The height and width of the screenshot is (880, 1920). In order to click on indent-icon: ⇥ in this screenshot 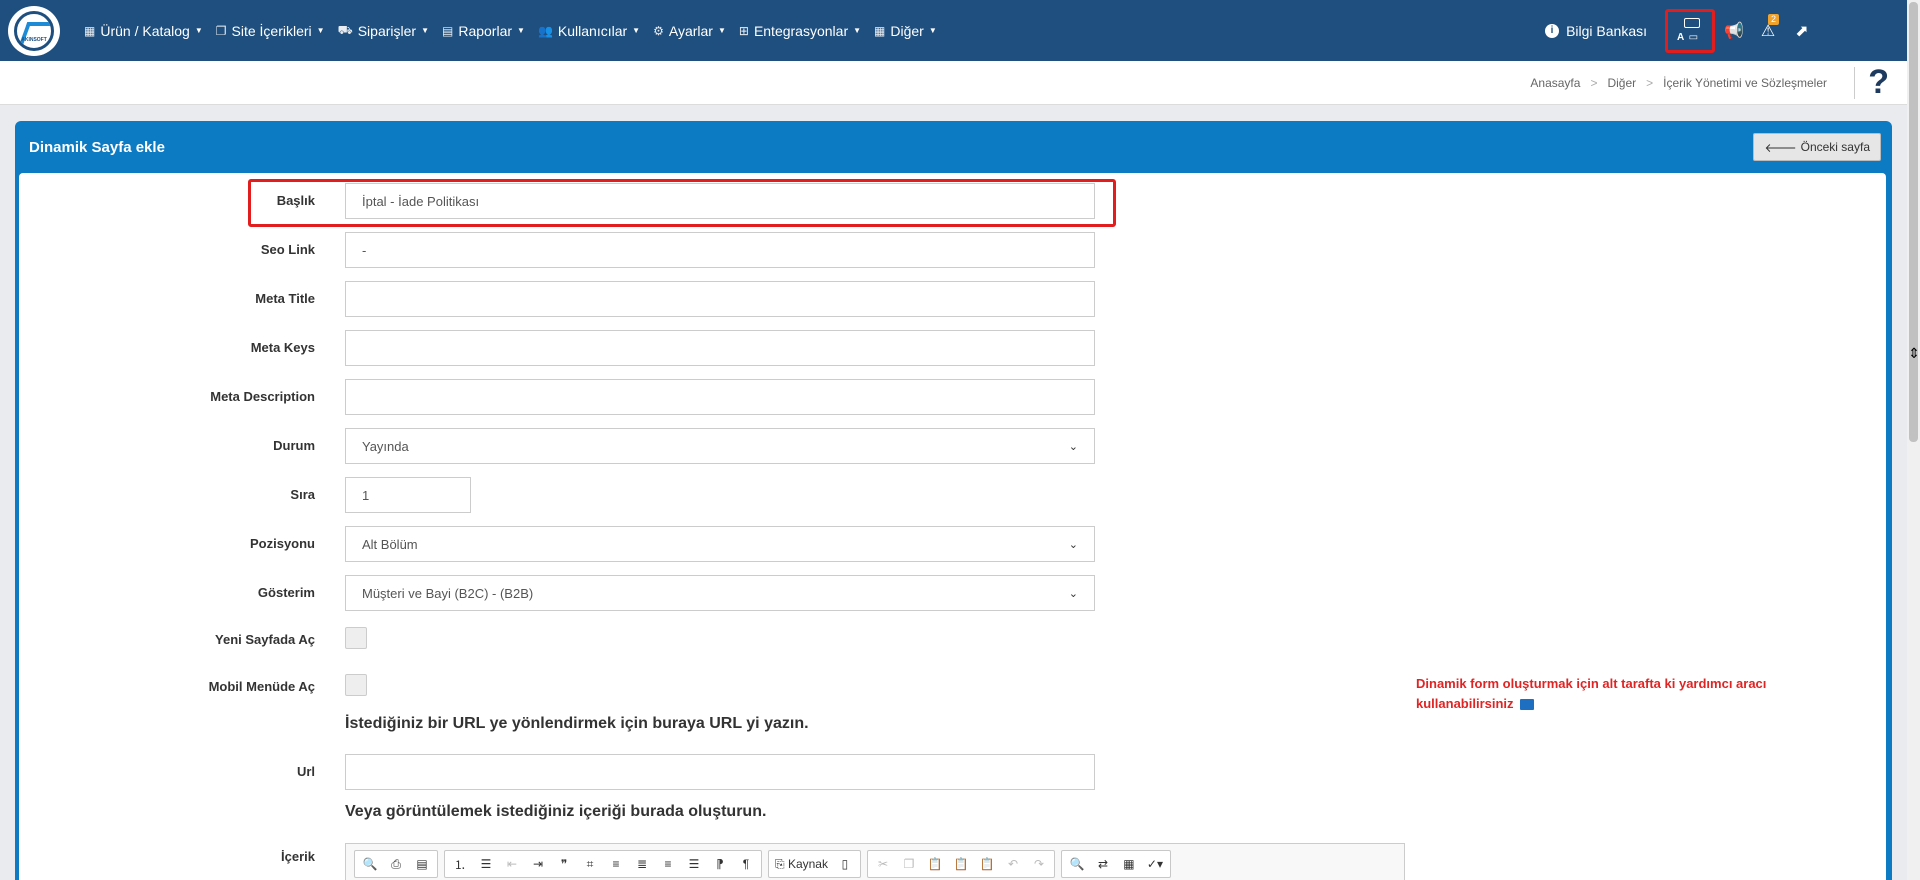, I will do `click(538, 864)`.